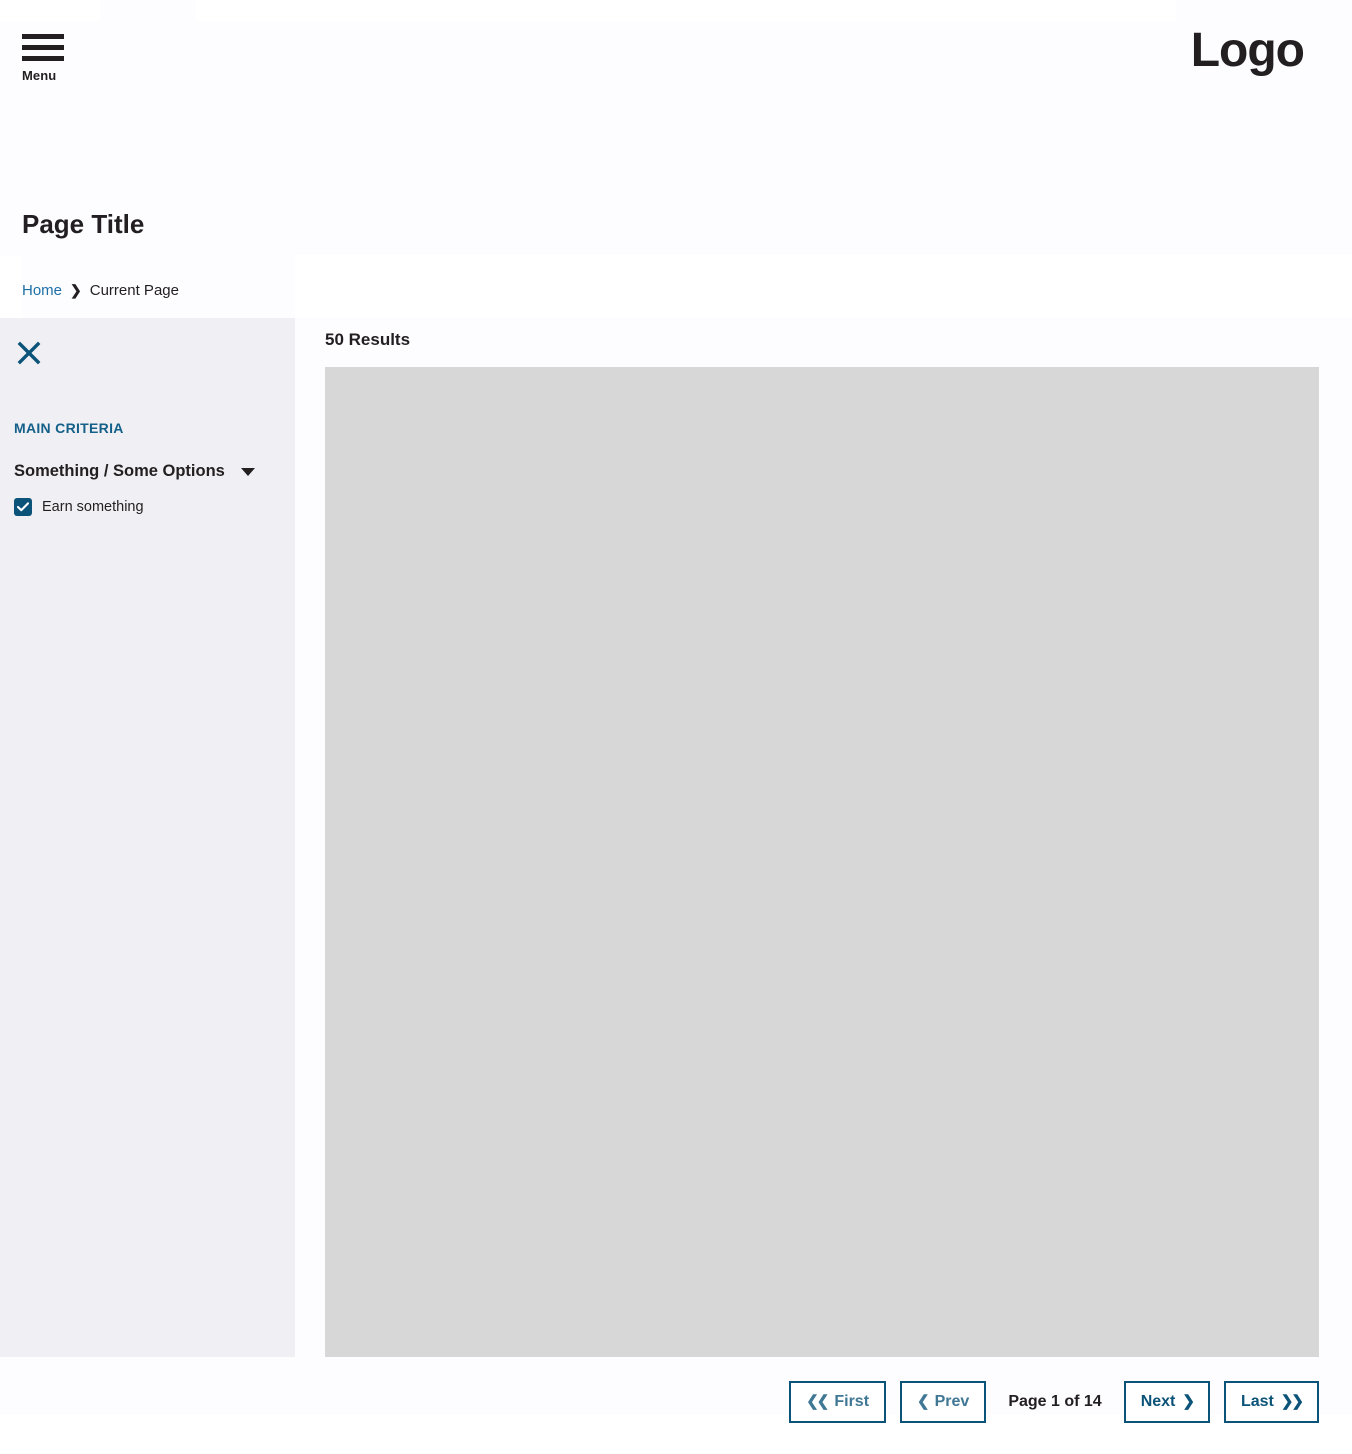 The height and width of the screenshot is (1454, 1352). I want to click on pagination-last-button: Last ❯❯, so click(1271, 1402).